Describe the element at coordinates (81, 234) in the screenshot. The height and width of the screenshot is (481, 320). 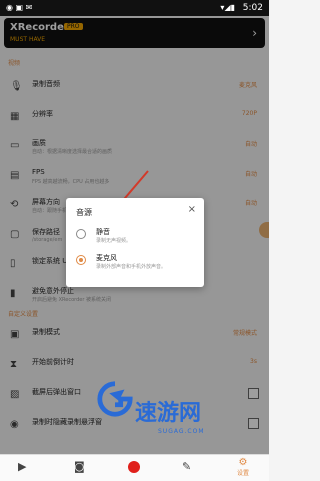
I see `radio-mute` at that location.